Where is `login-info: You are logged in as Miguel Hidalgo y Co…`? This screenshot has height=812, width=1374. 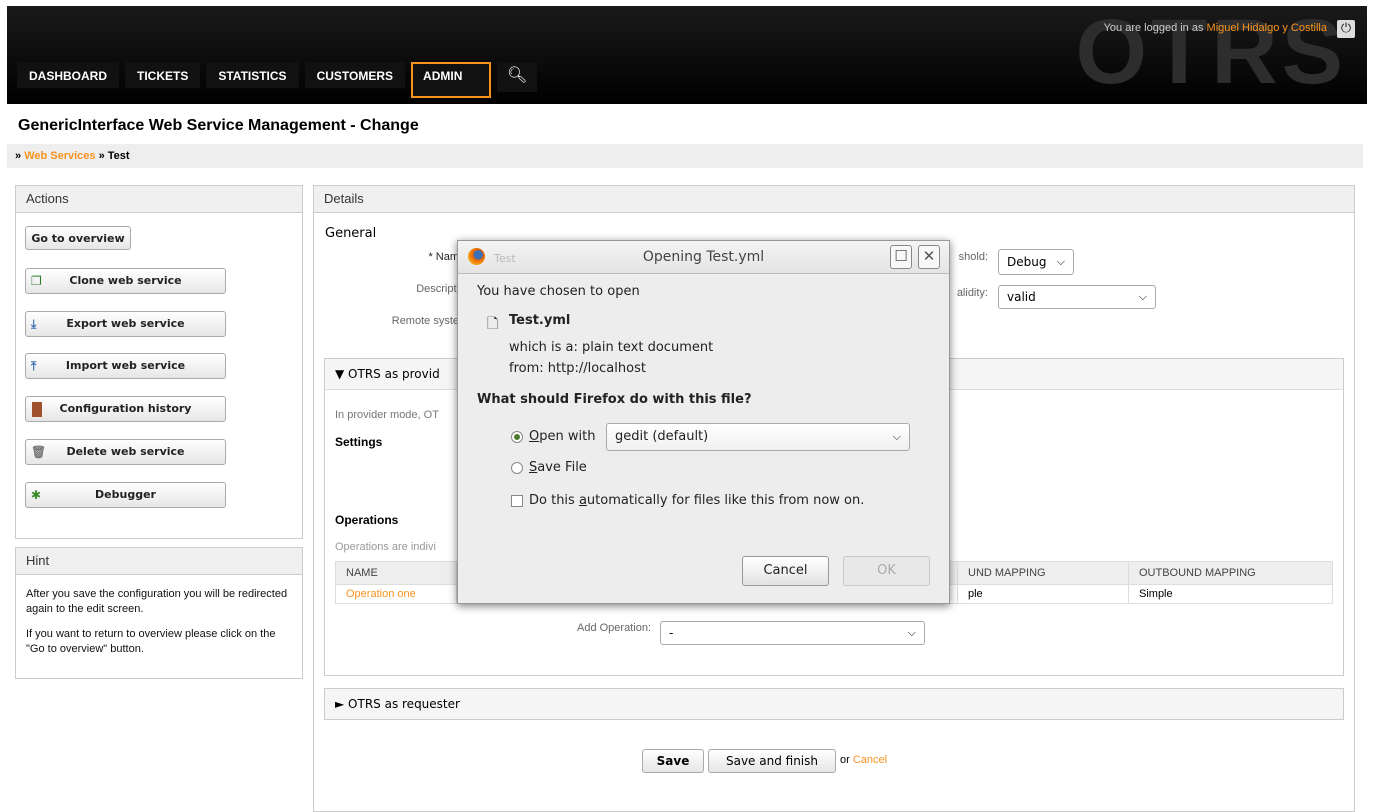 login-info: You are logged in as Miguel Hidalgo y Co… is located at coordinates (1215, 28).